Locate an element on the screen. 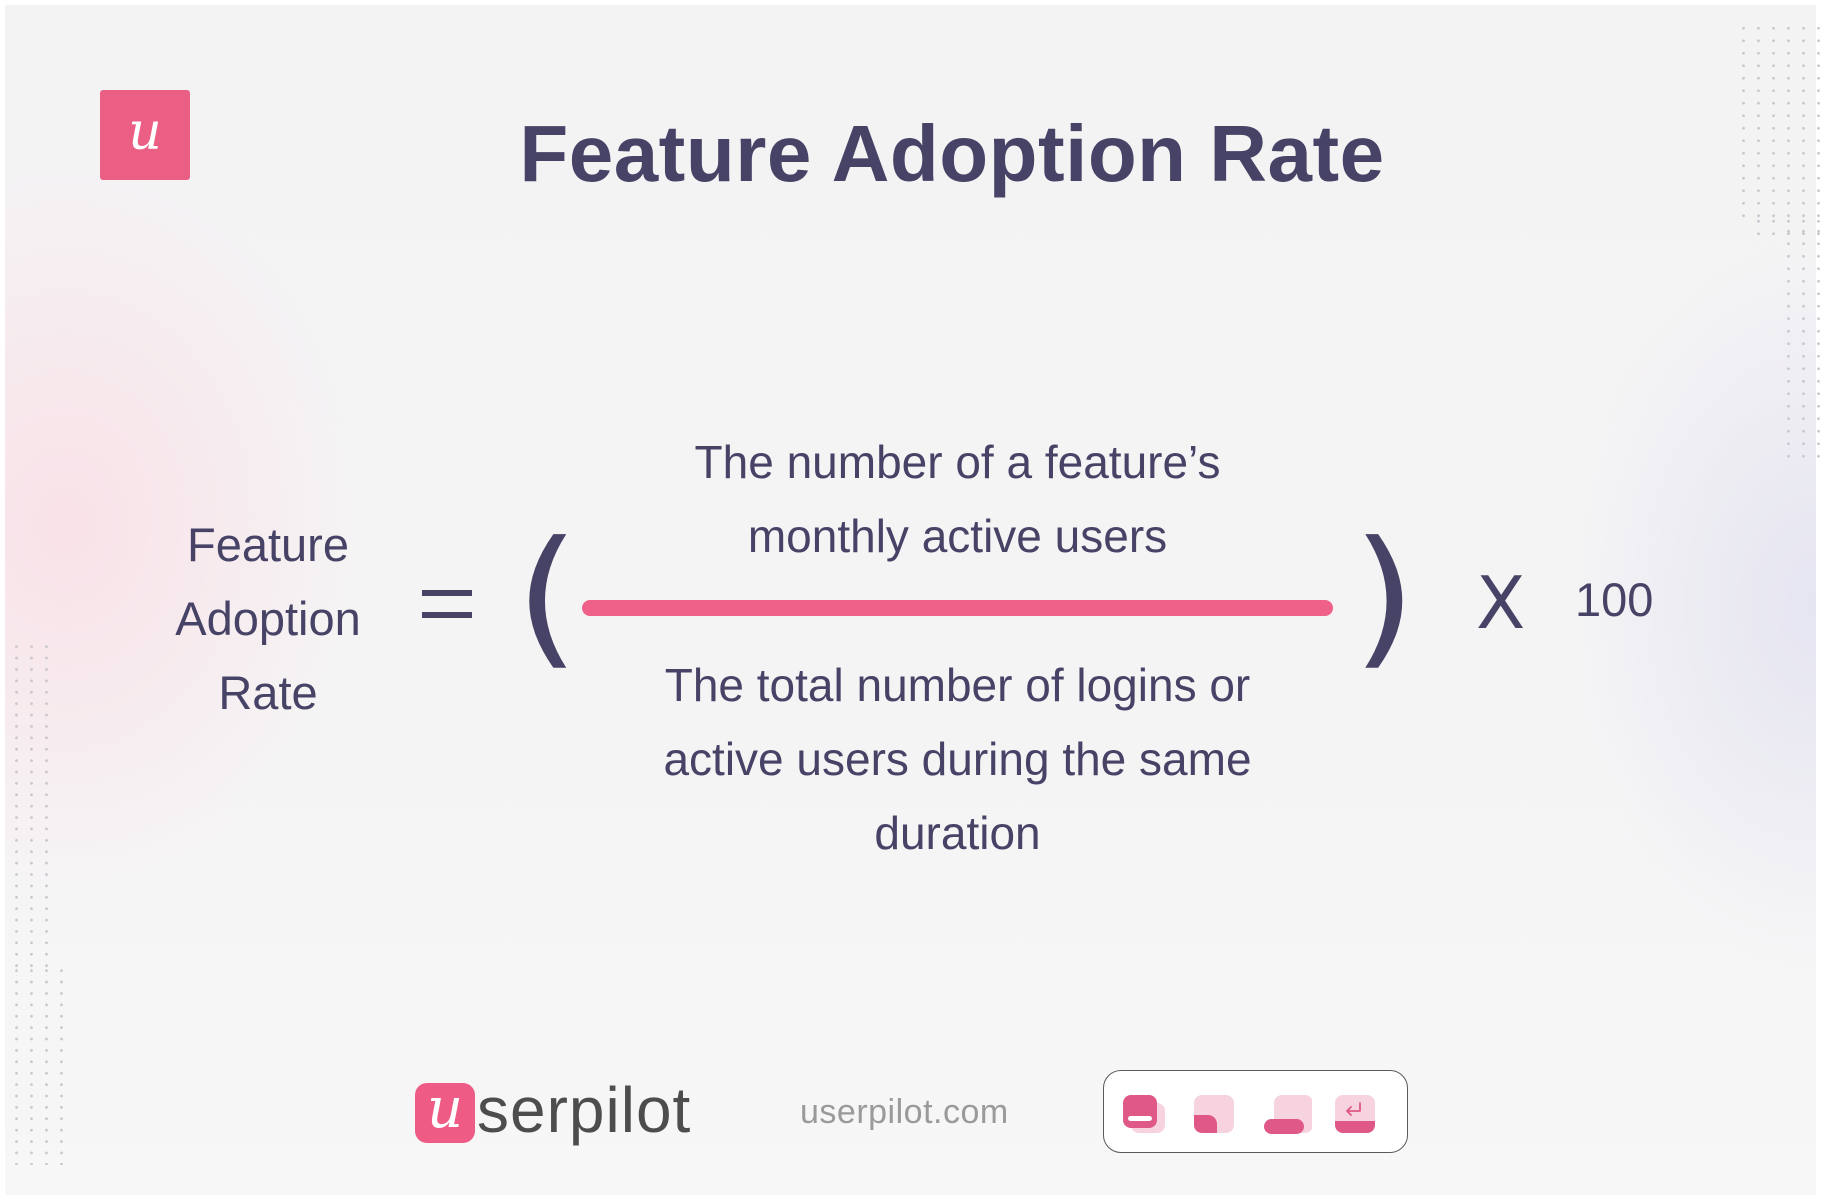 This screenshot has width=1824, height=1200. dot-pattern-left-top is located at coordinates (31, 808).